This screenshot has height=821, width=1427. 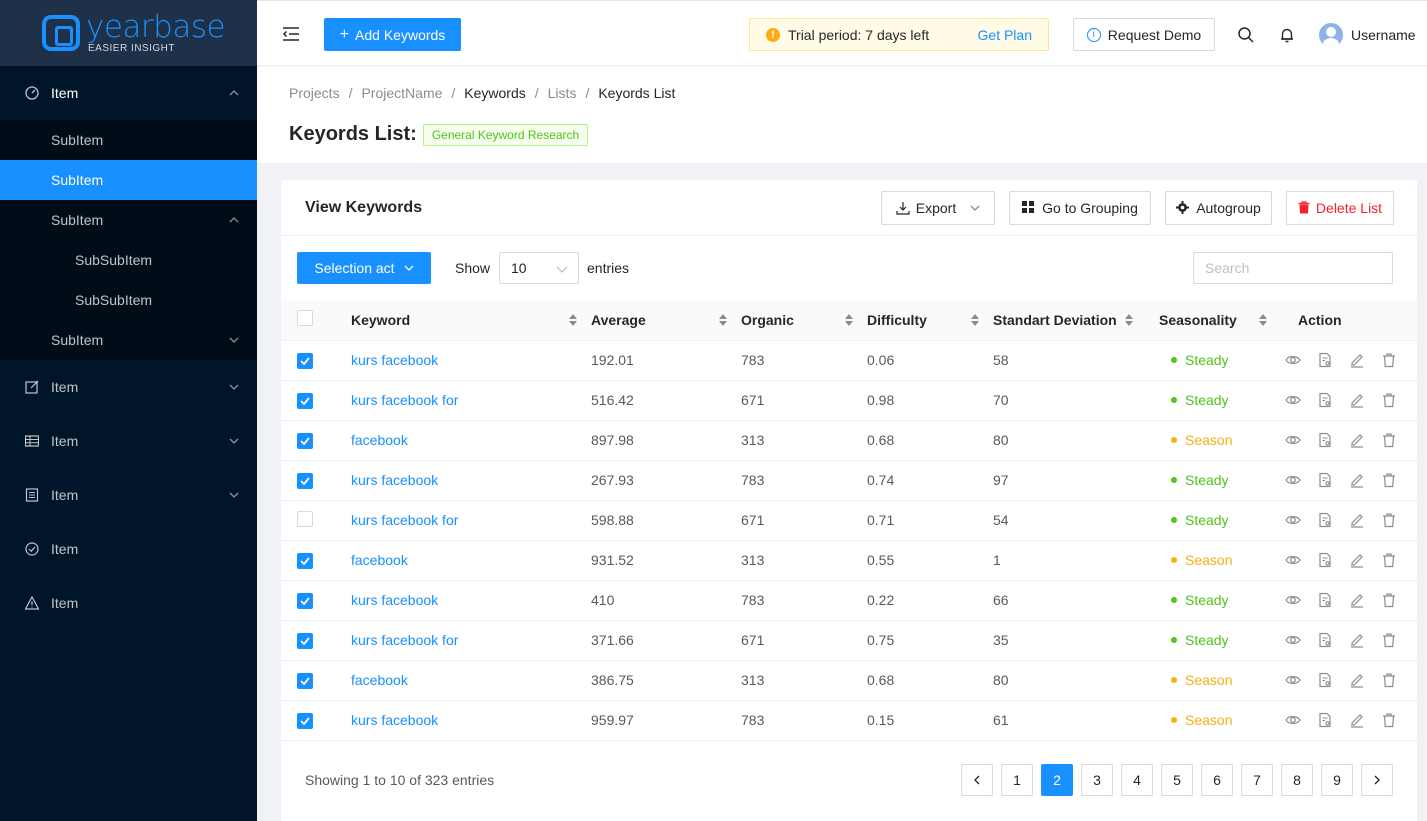 I want to click on sidebar-subitem-2: SubItem, so click(x=128, y=180).